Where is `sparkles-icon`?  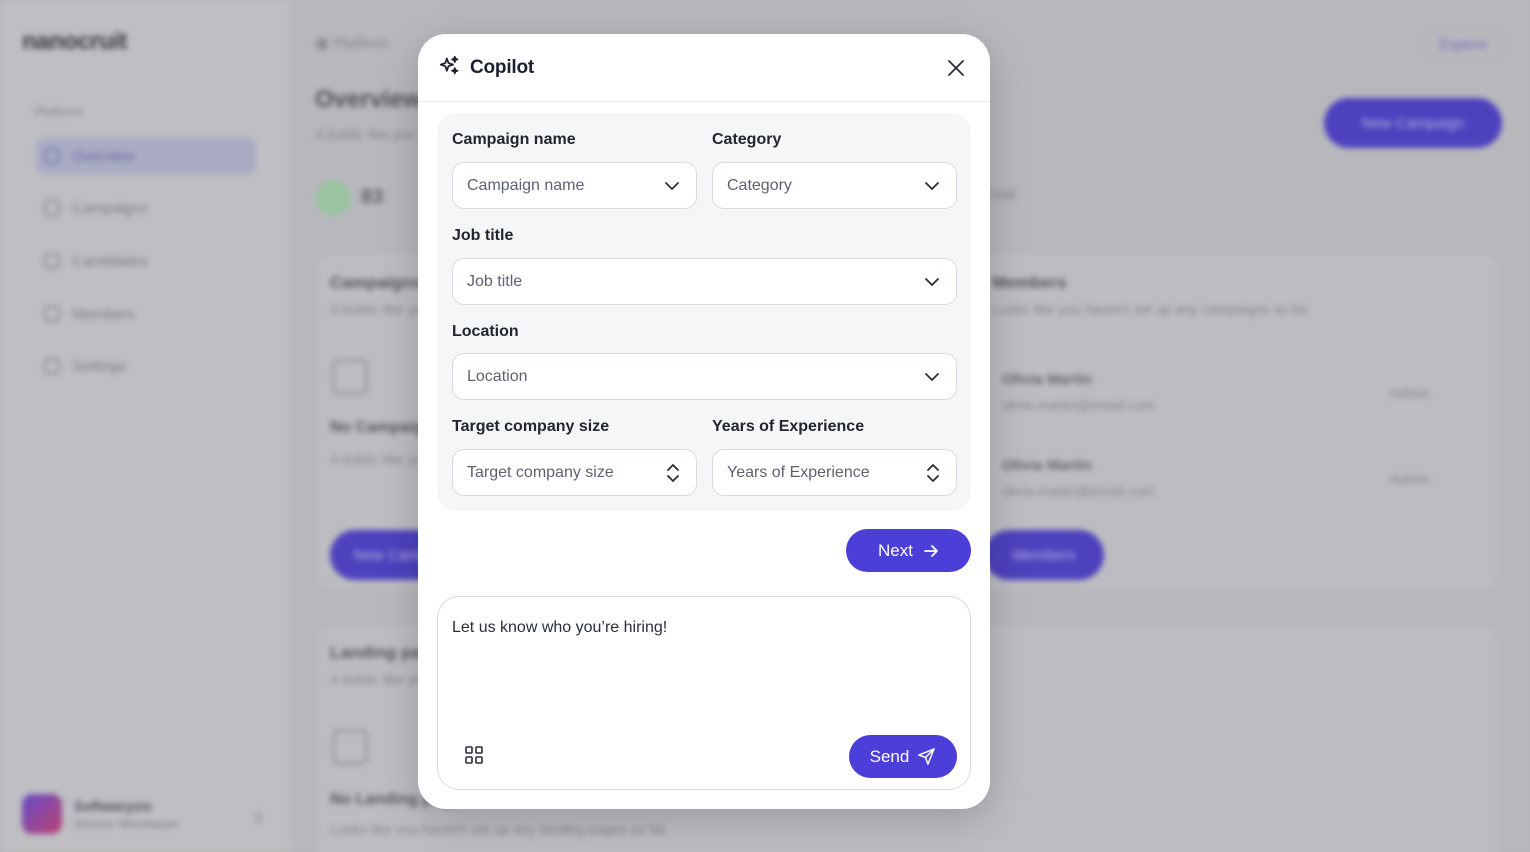
sparkles-icon is located at coordinates (449, 68).